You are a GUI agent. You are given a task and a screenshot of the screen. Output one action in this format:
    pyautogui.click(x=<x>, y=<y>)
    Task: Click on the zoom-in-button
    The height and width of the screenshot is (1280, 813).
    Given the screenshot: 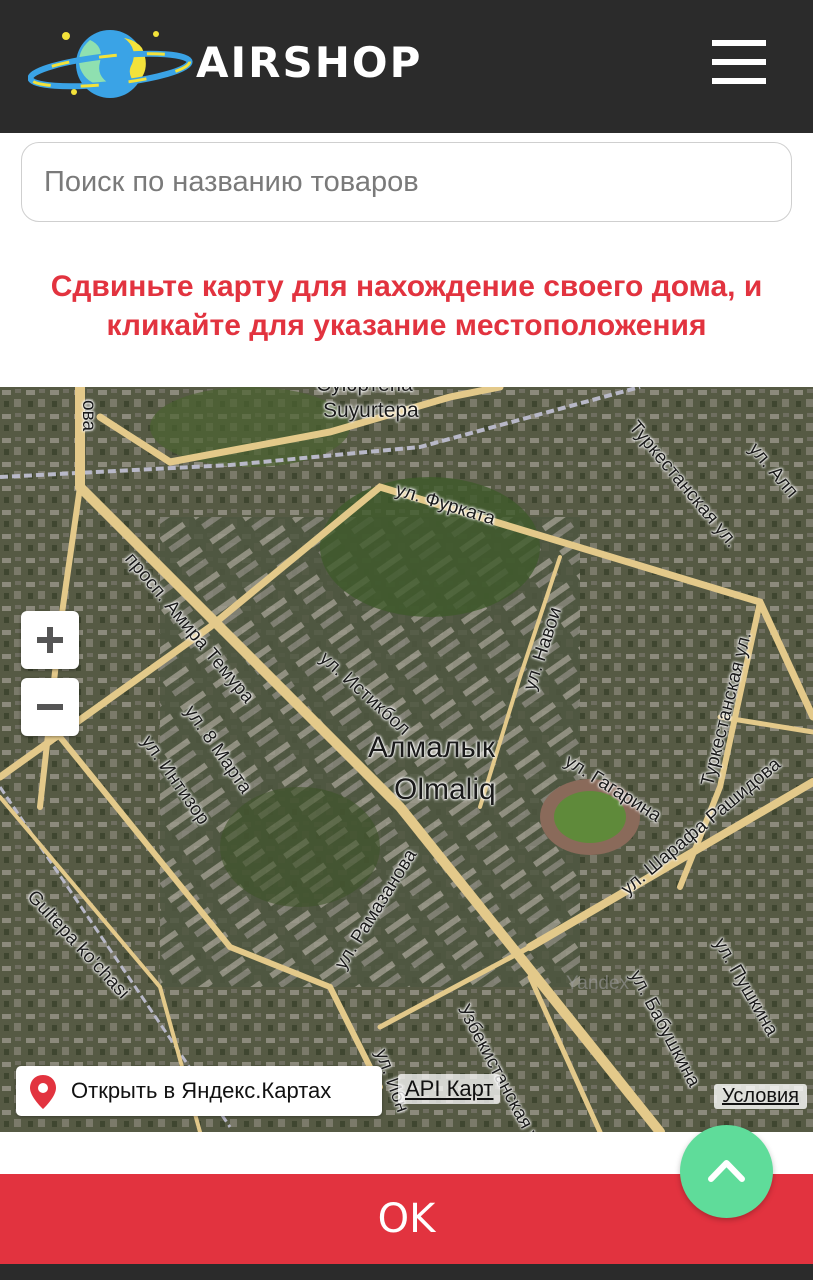 What is the action you would take?
    pyautogui.click(x=50, y=640)
    